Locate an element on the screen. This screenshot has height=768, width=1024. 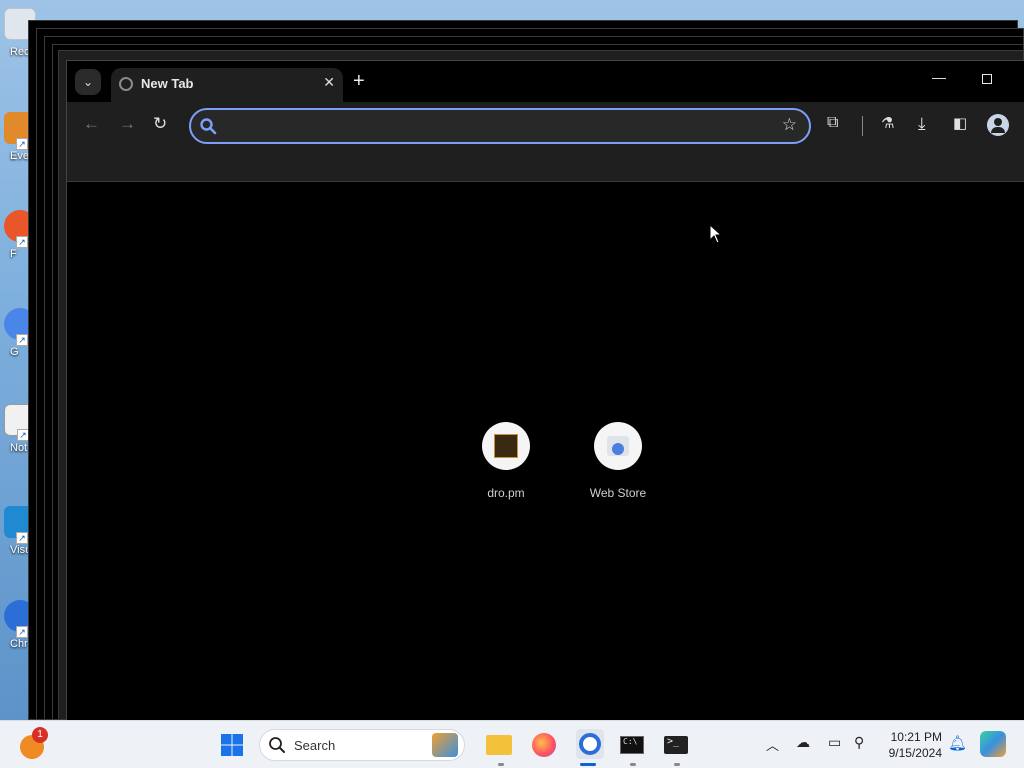
maximize-button is located at coordinates (987, 79).